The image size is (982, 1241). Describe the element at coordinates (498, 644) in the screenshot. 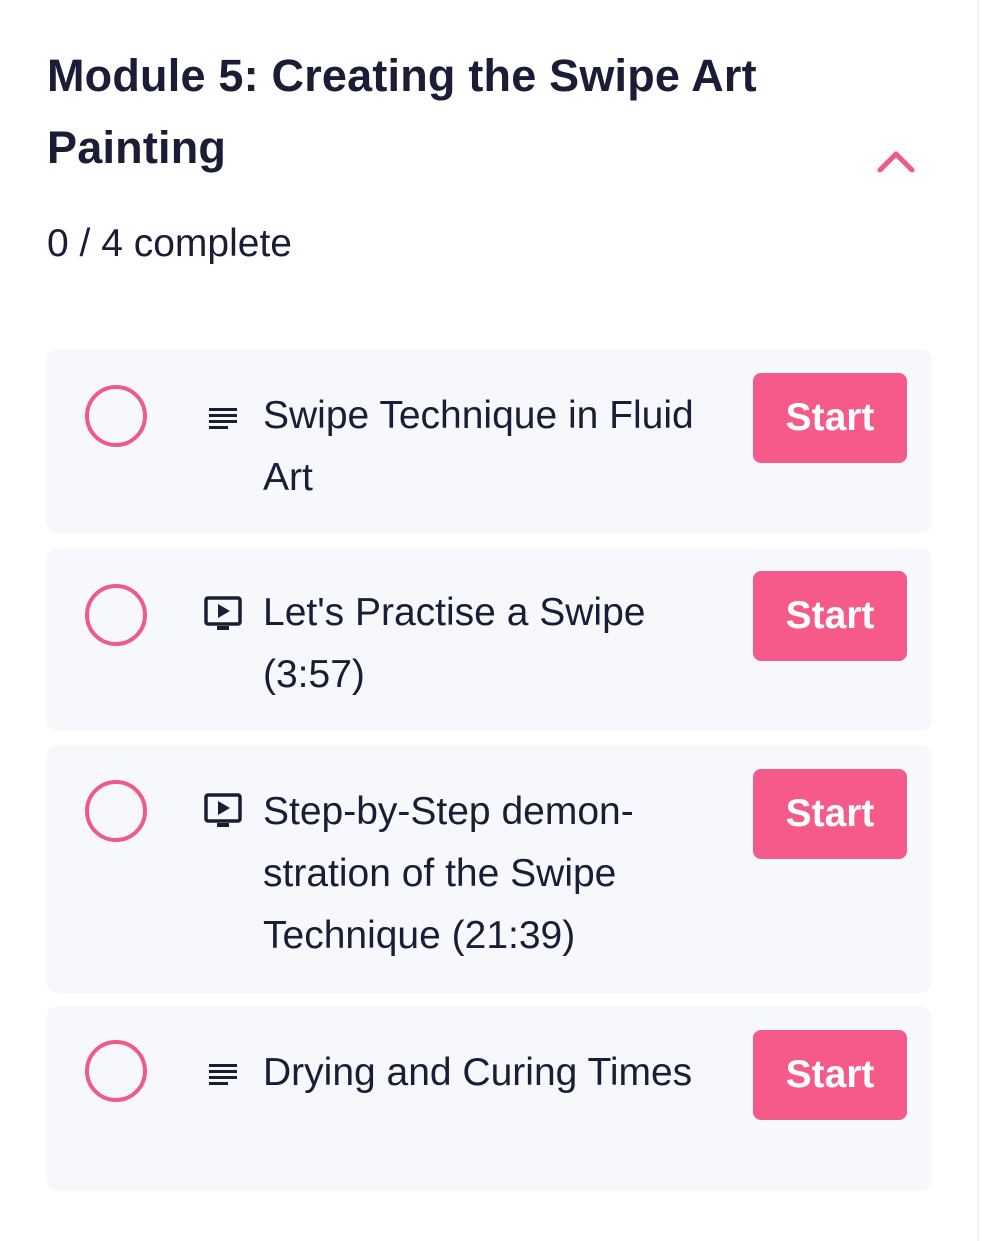

I see `lesson-title: Let's Practise a Swipe (3:57)` at that location.